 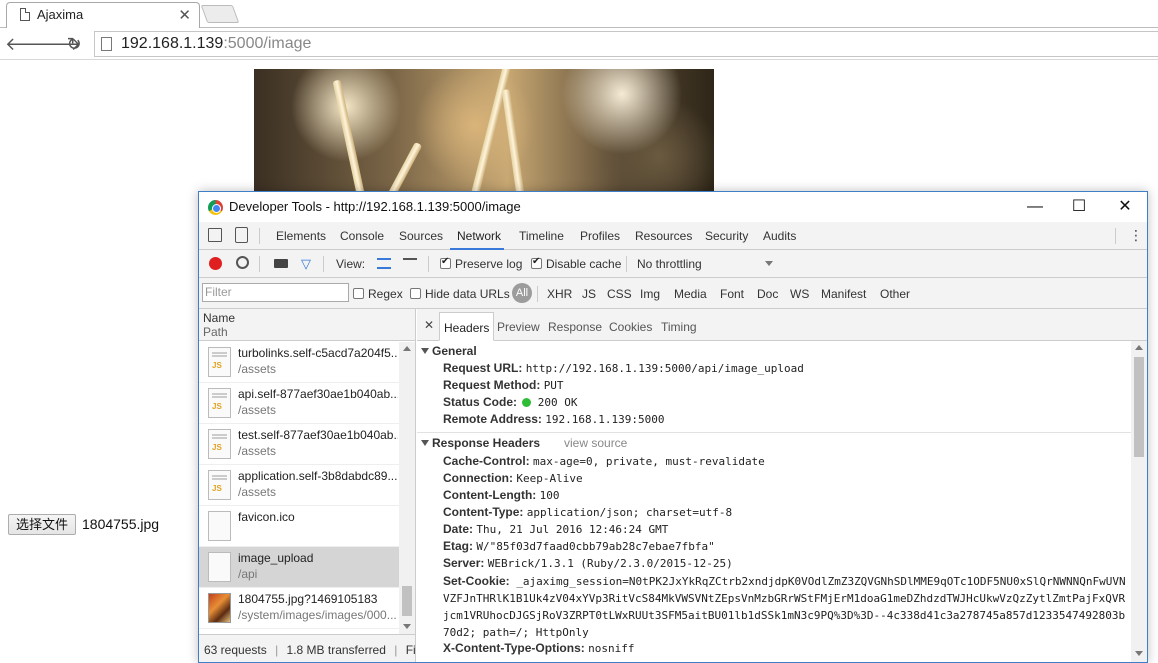 I want to click on maximize-icon: ☐, so click(x=1079, y=207).